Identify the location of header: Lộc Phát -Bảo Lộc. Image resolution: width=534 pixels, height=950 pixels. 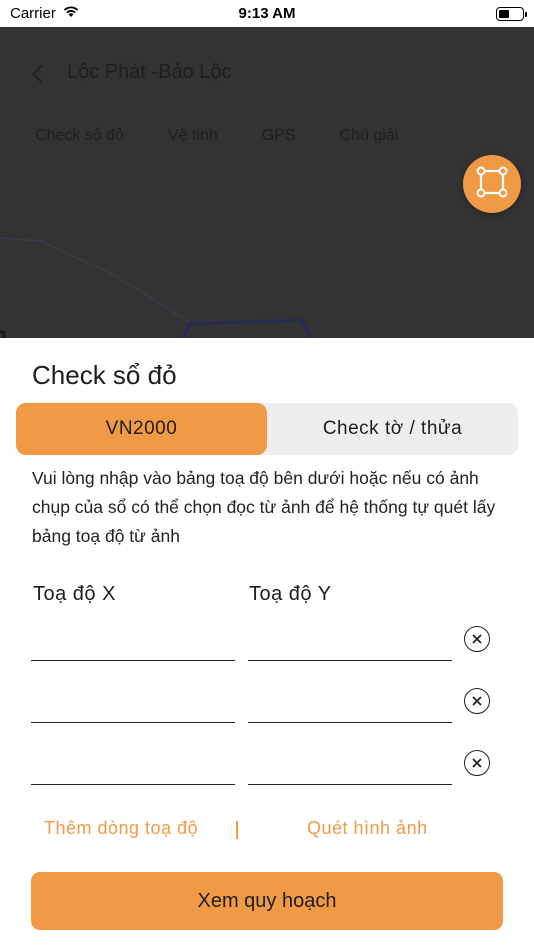
(132, 72).